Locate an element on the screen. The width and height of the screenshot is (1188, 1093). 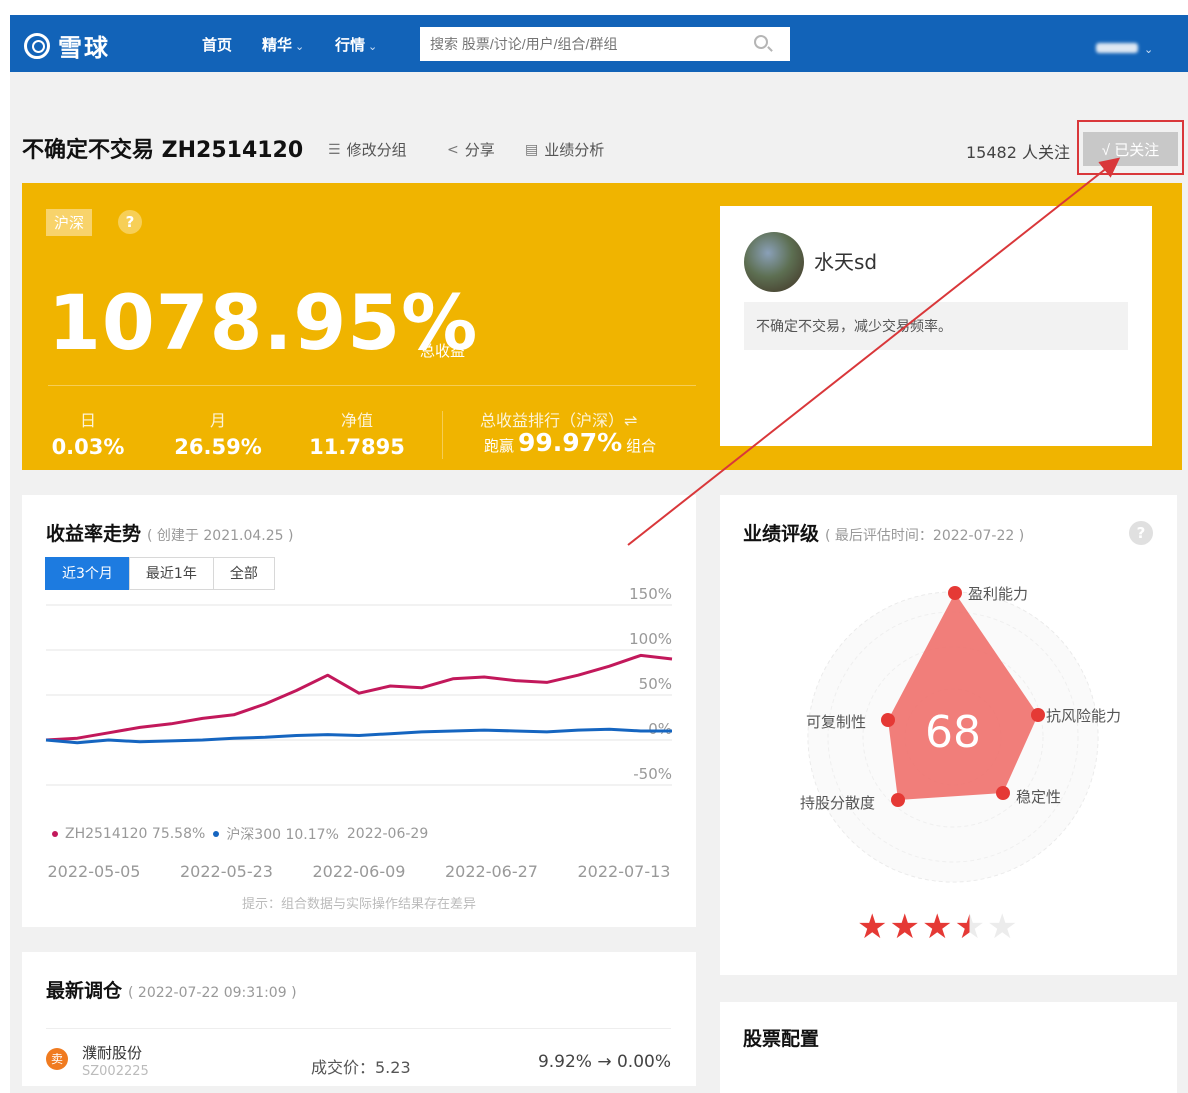
sell-icon: 卖 is located at coordinates (57, 1059).